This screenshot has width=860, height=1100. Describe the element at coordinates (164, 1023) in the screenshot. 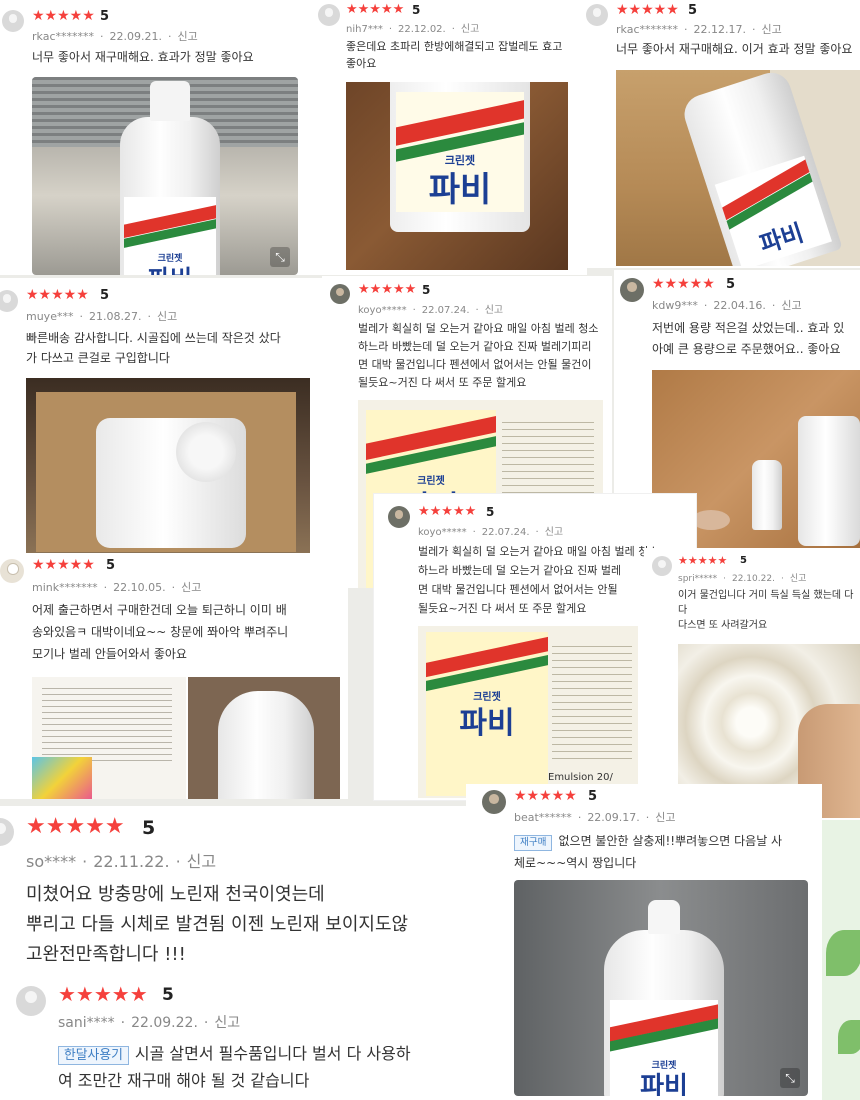

I see `review-date: 22.09.22.` at that location.